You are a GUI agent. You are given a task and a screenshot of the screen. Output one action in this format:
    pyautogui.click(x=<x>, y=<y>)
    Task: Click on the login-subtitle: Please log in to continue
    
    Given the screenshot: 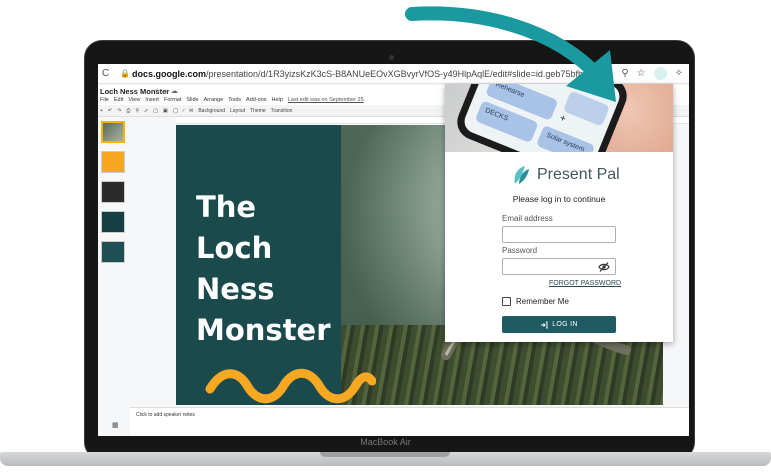 What is the action you would take?
    pyautogui.click(x=559, y=199)
    